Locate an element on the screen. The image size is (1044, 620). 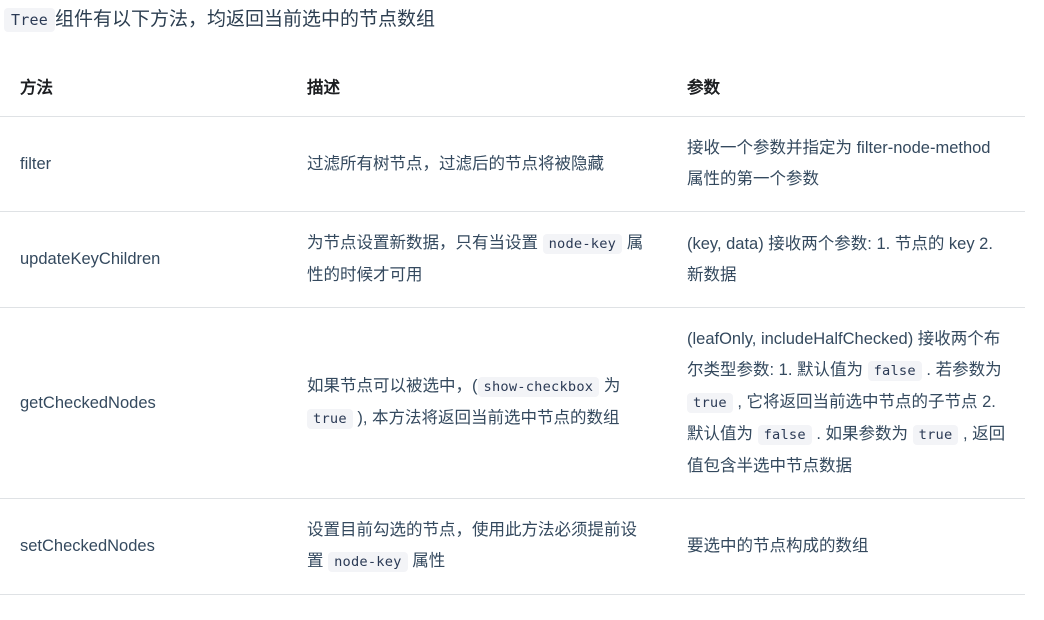
intro-paragraph: Tree 组件有以下方法，均返回当前选中的节点数组 is located at coordinates (518, 20).